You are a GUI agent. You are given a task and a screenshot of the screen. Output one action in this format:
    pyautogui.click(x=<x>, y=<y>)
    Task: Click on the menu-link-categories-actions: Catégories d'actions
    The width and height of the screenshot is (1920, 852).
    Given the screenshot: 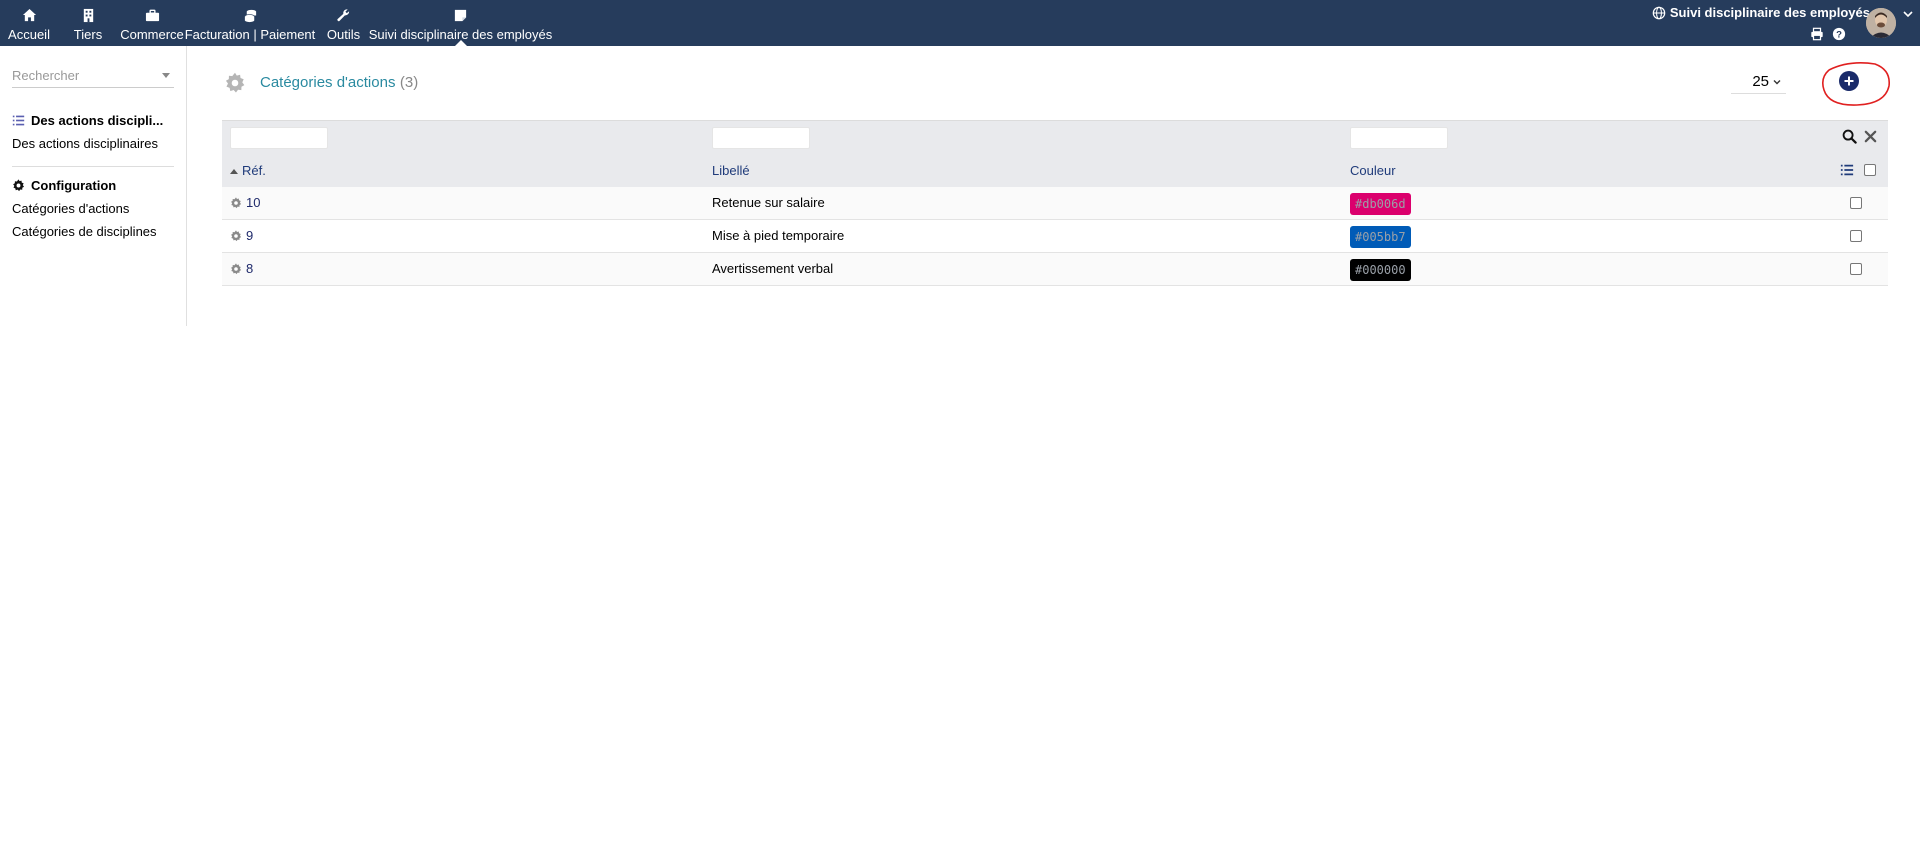 What is the action you would take?
    pyautogui.click(x=84, y=208)
    